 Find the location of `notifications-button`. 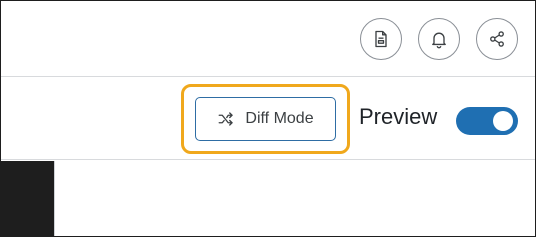

notifications-button is located at coordinates (439, 39).